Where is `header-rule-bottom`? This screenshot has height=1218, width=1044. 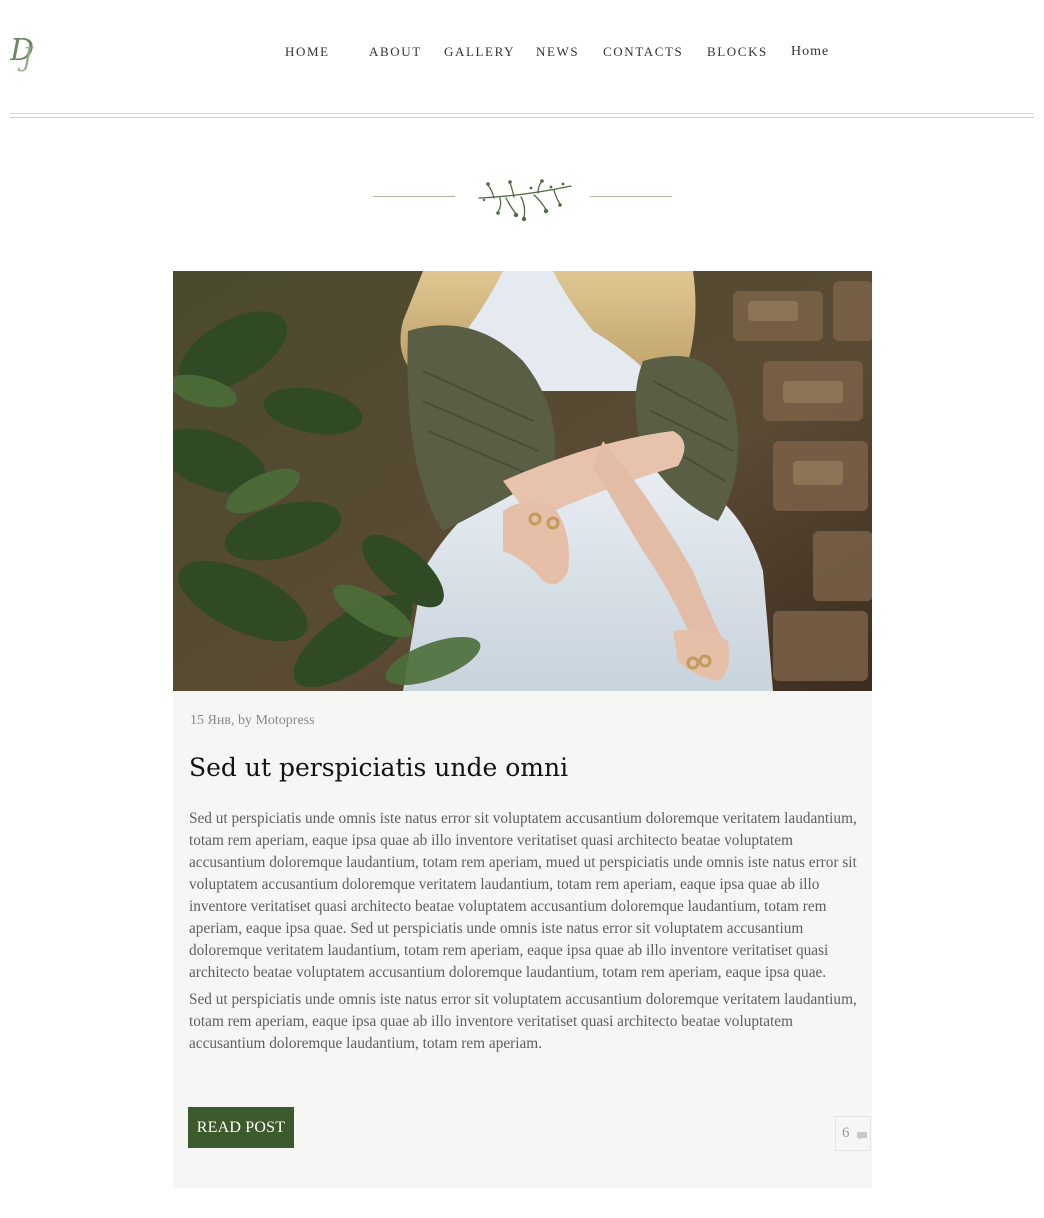 header-rule-bottom is located at coordinates (522, 117).